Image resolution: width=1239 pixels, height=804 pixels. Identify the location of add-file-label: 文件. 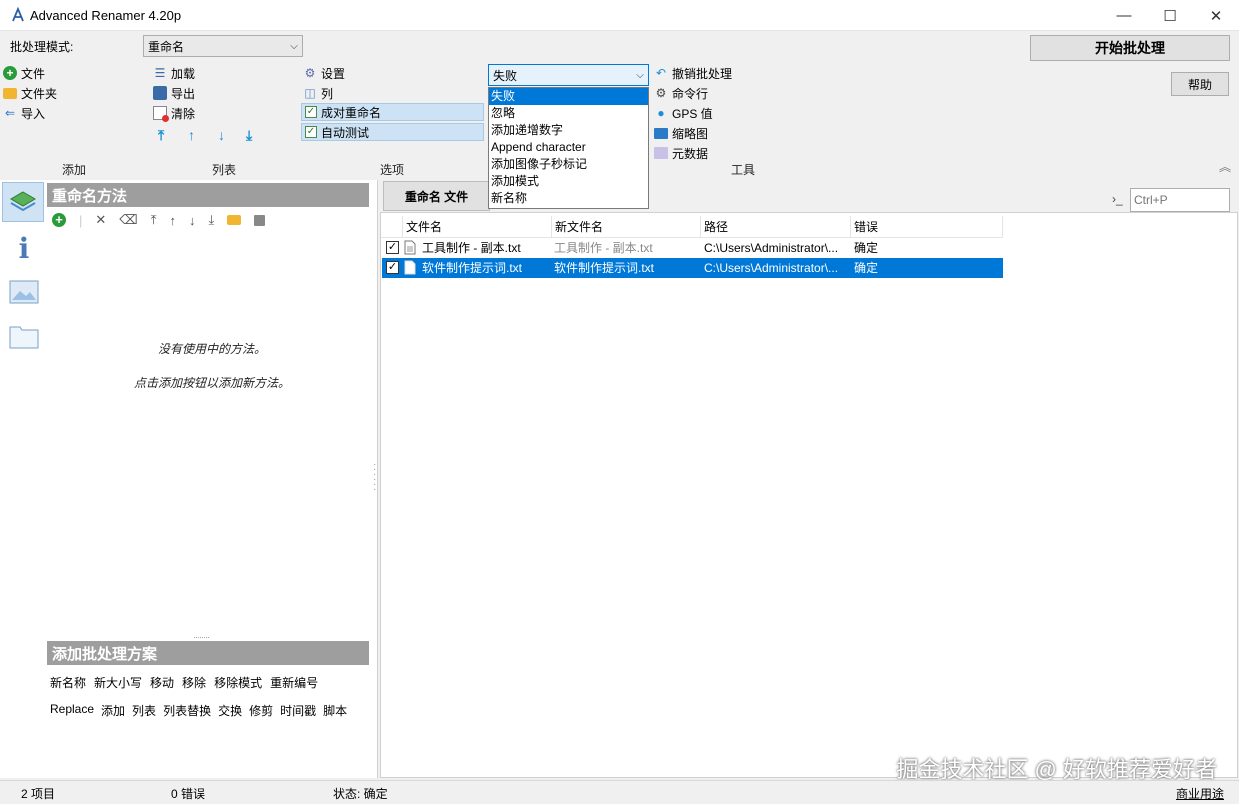
(33, 73).